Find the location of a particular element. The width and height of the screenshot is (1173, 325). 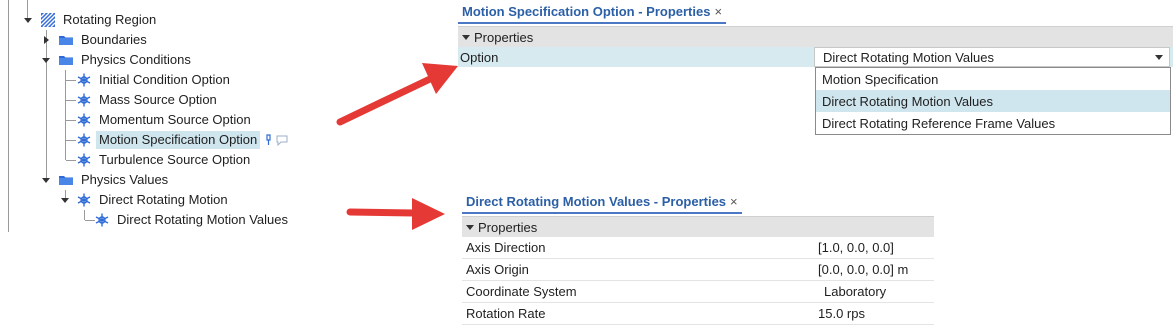

chevron-down-icon is located at coordinates (1159, 57).